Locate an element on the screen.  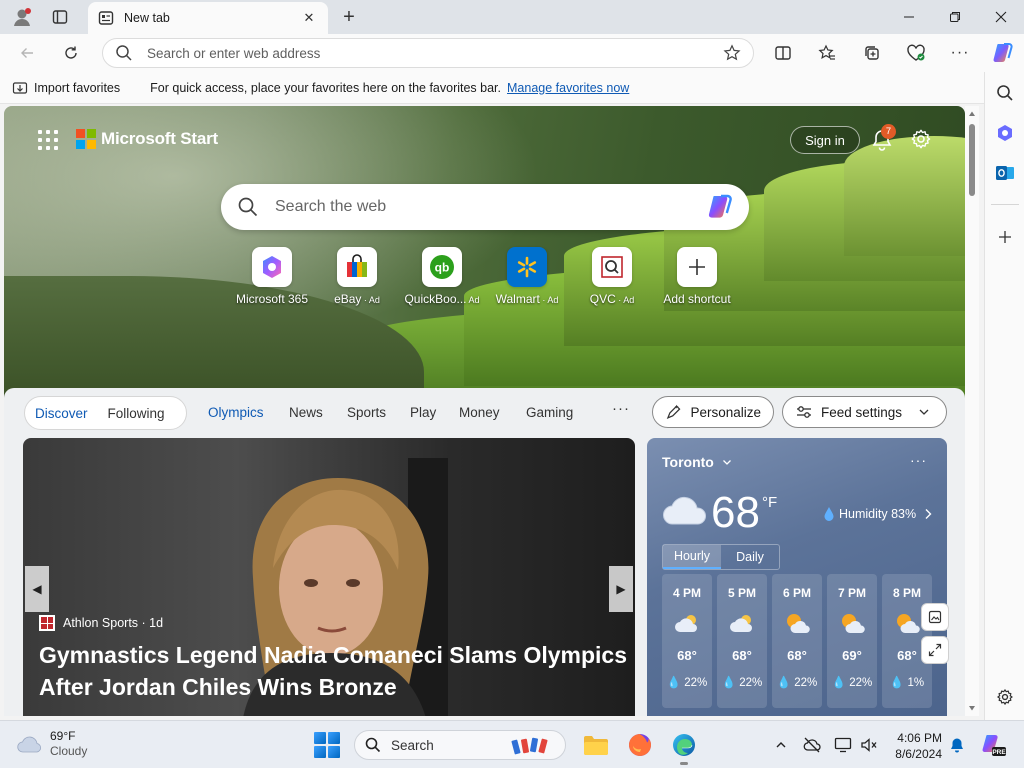
shortcut-qvc: QVC · Ad is located at coordinates (612, 276).